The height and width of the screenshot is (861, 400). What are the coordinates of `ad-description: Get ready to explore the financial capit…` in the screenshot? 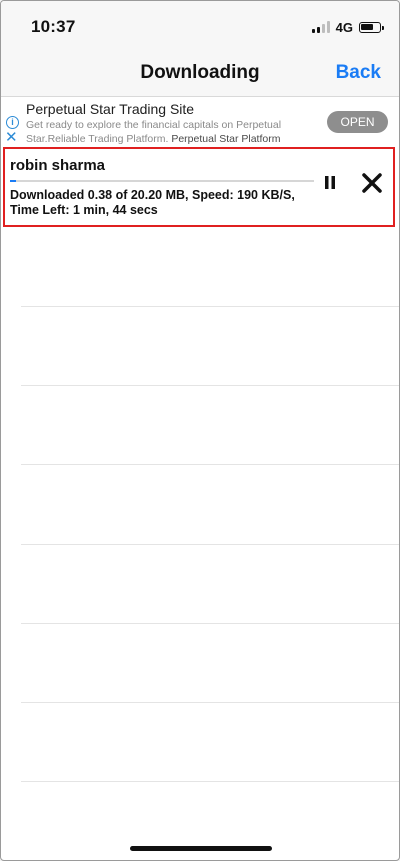 It's located at (163, 132).